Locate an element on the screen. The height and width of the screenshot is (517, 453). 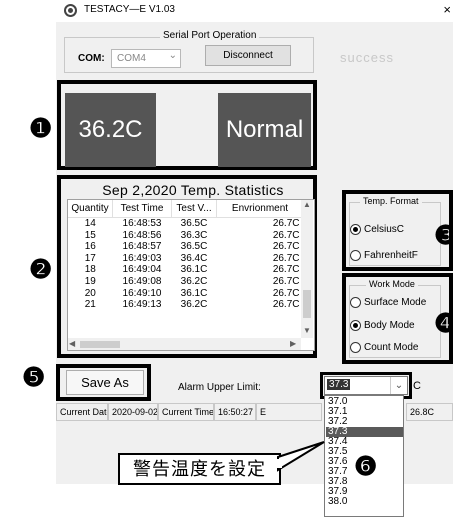
table-row: 18 16:49:04 36.1C 26.7C is located at coordinates (186, 270).